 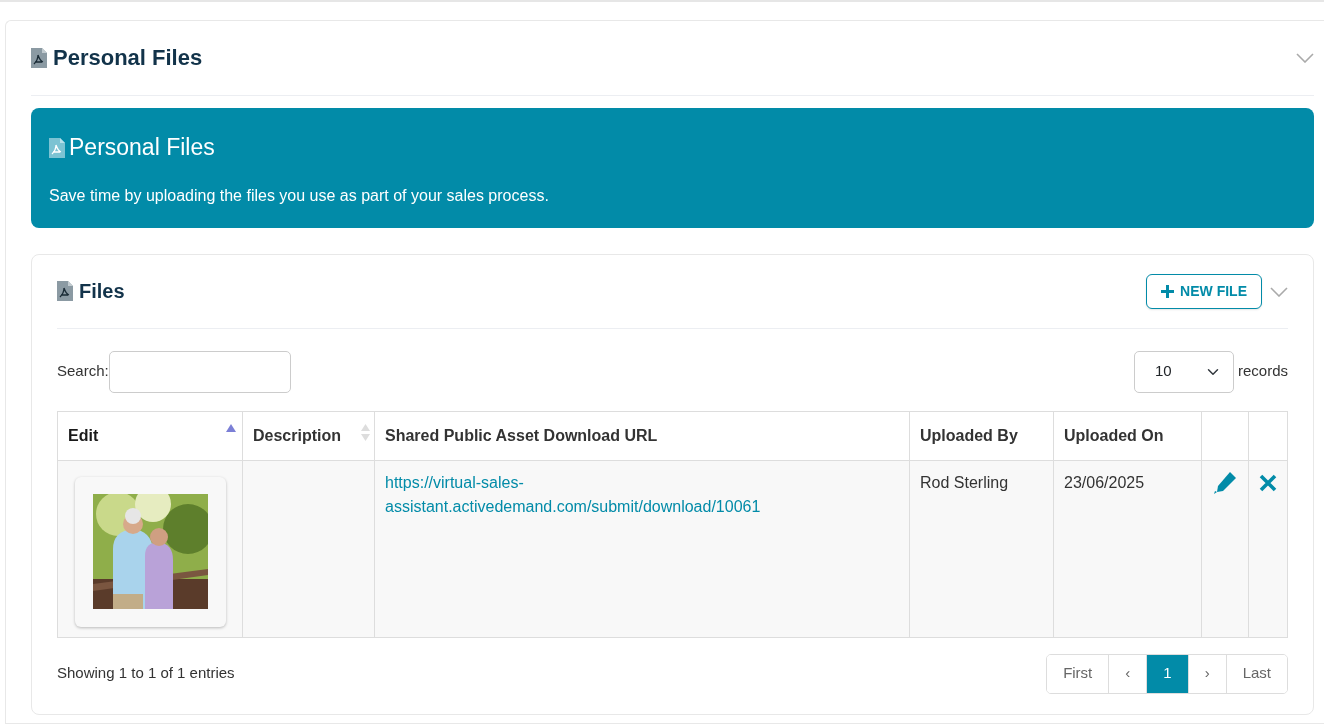 I want to click on edit-icon, so click(x=1225, y=483).